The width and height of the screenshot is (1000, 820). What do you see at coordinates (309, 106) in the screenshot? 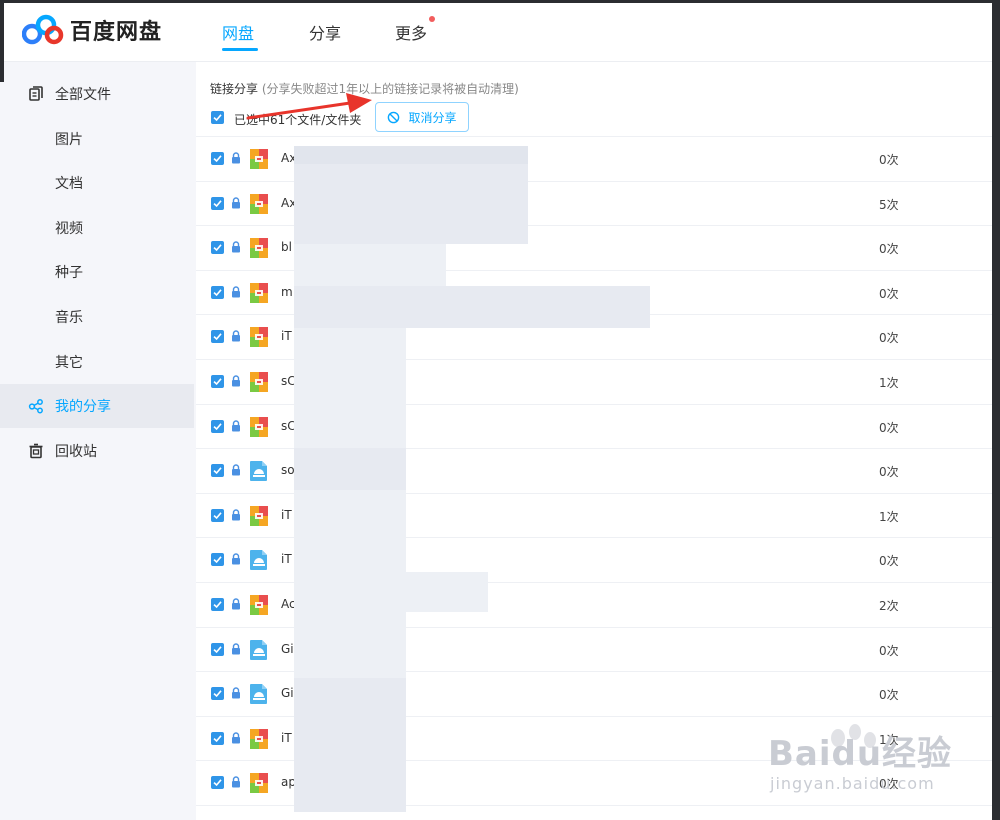
I see `annotation-arrow` at bounding box center [309, 106].